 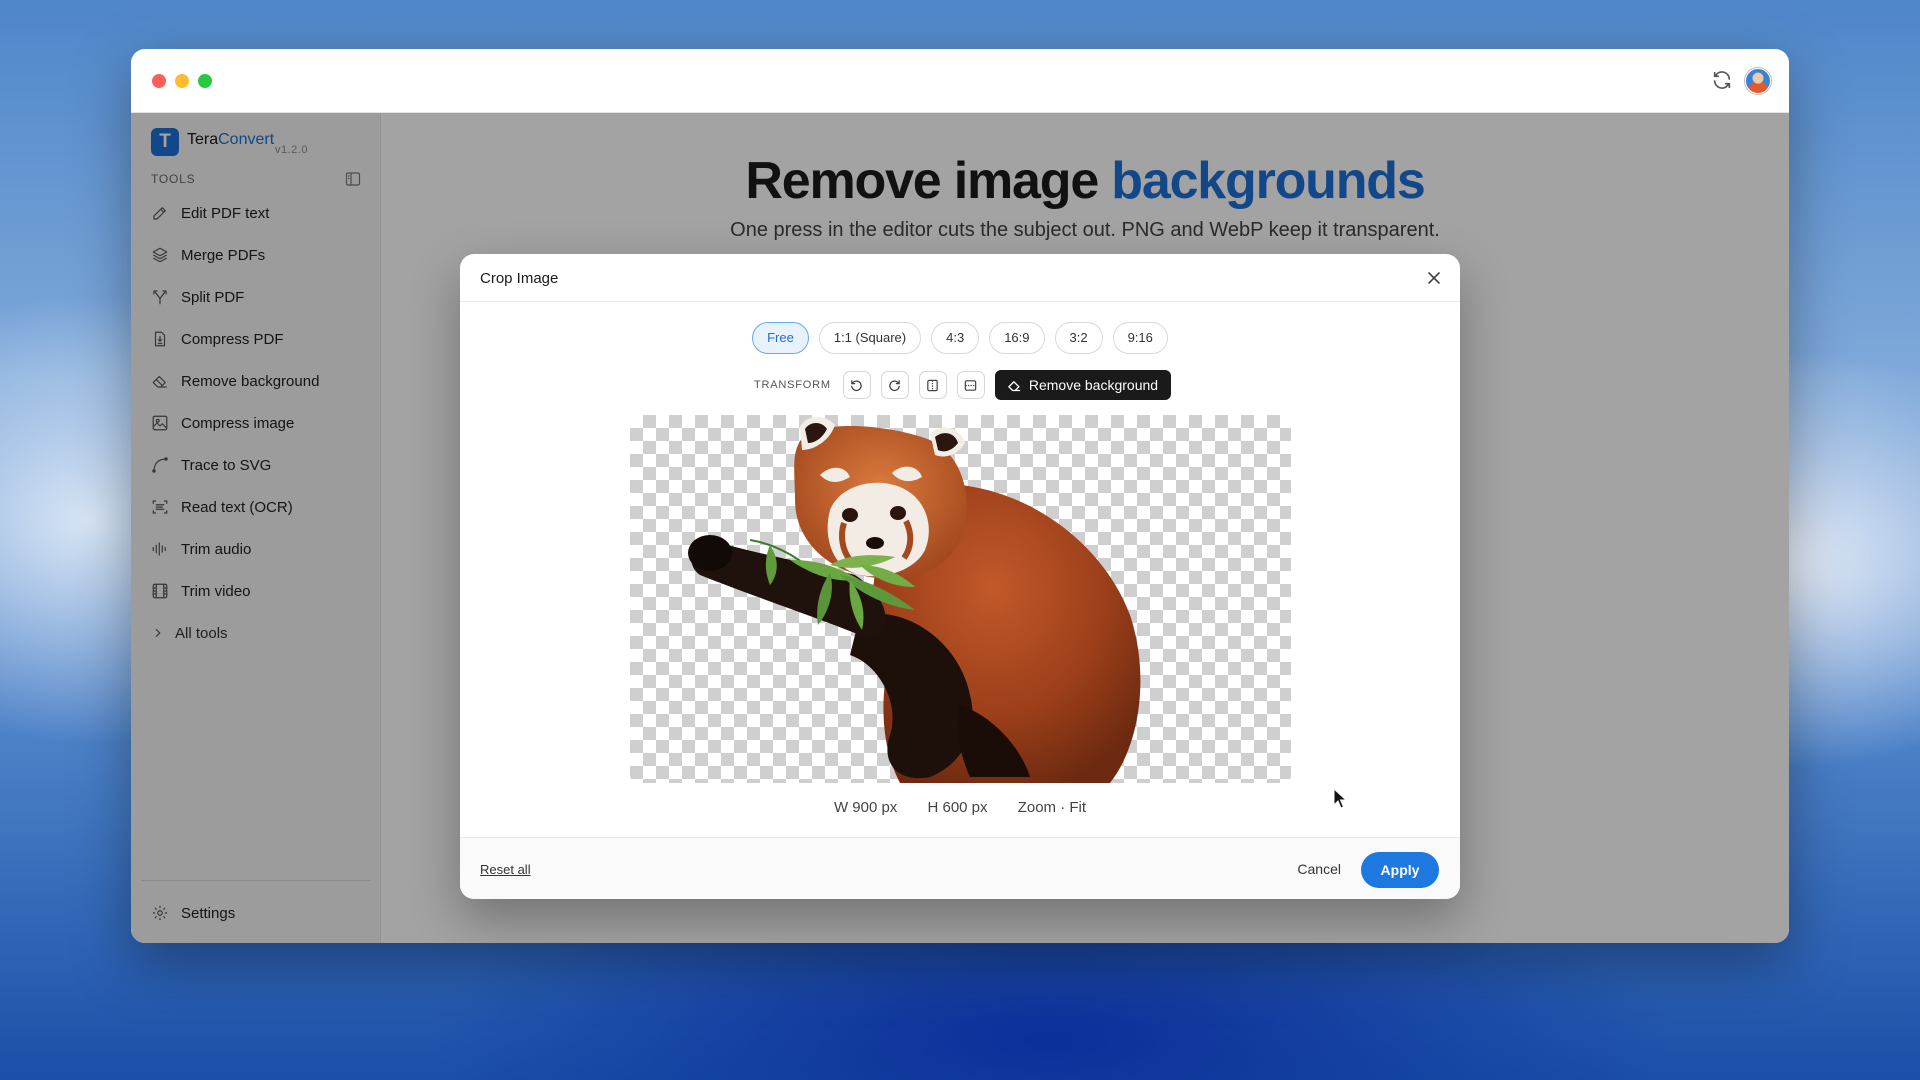 I want to click on aspect-ratio-group: Free 1:1 (Square) 4:3 16:9 3:2 9:16, so click(x=960, y=338).